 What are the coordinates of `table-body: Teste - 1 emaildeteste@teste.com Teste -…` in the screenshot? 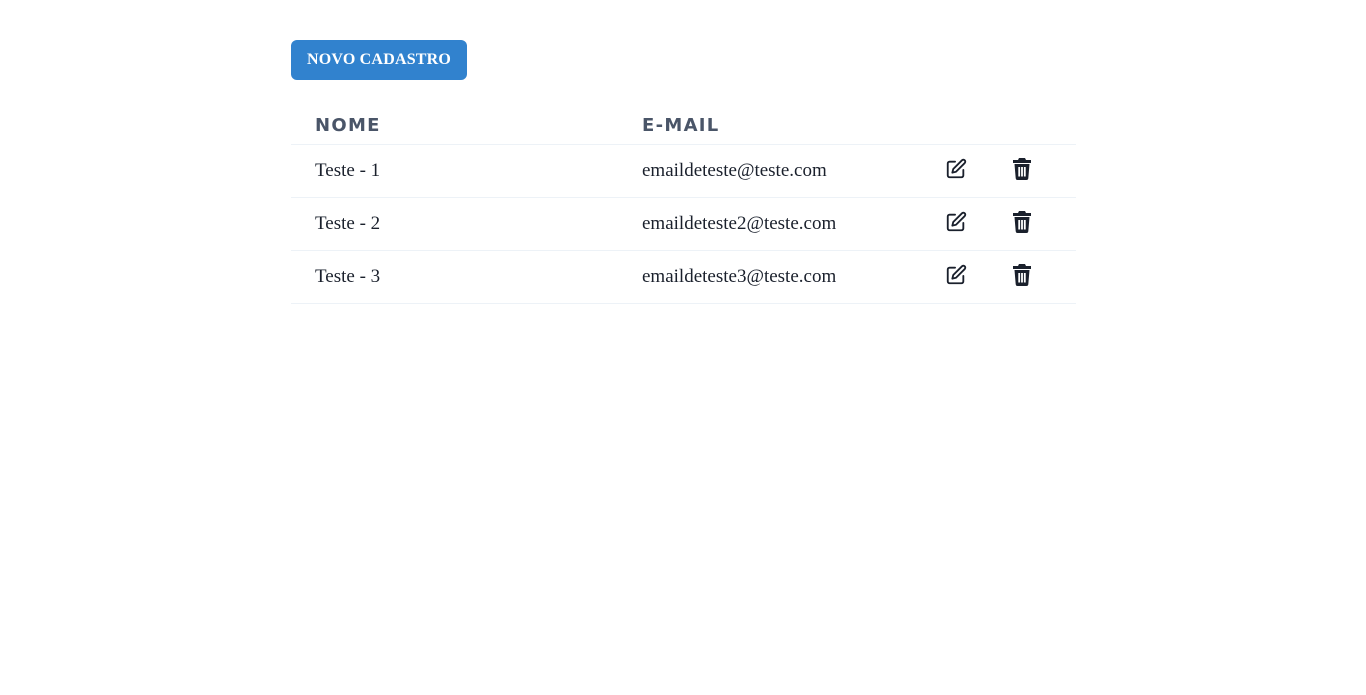 It's located at (683, 224).